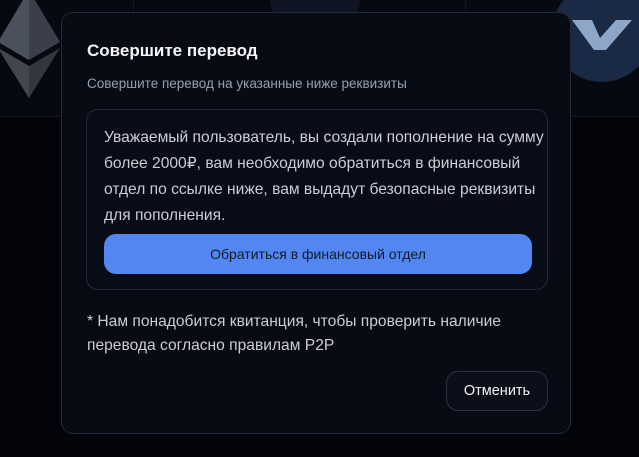 The height and width of the screenshot is (457, 639). Describe the element at coordinates (497, 391) in the screenshot. I see `cancel-button: Отменить` at that location.